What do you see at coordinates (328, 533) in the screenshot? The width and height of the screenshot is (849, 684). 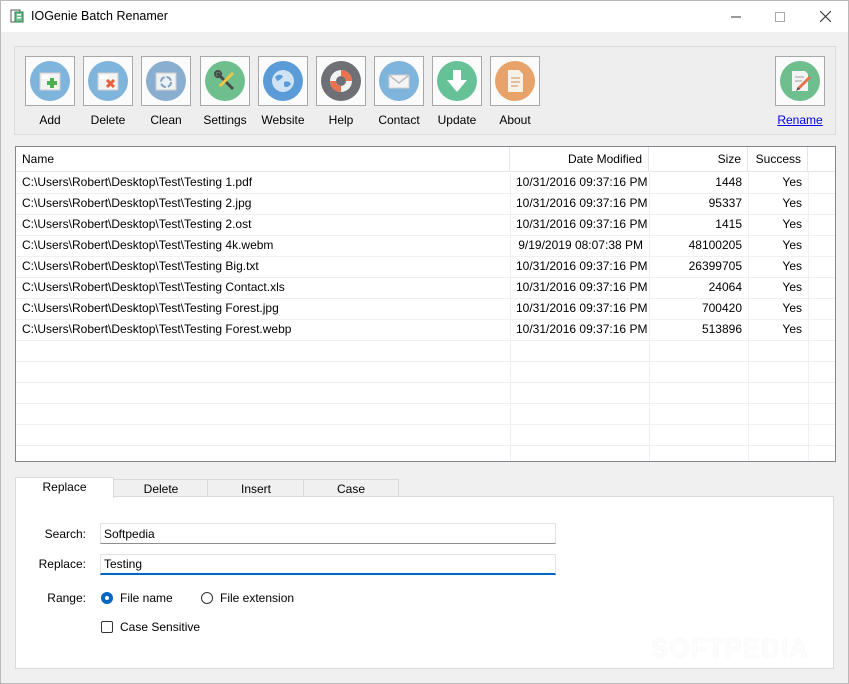 I see `search-input` at bounding box center [328, 533].